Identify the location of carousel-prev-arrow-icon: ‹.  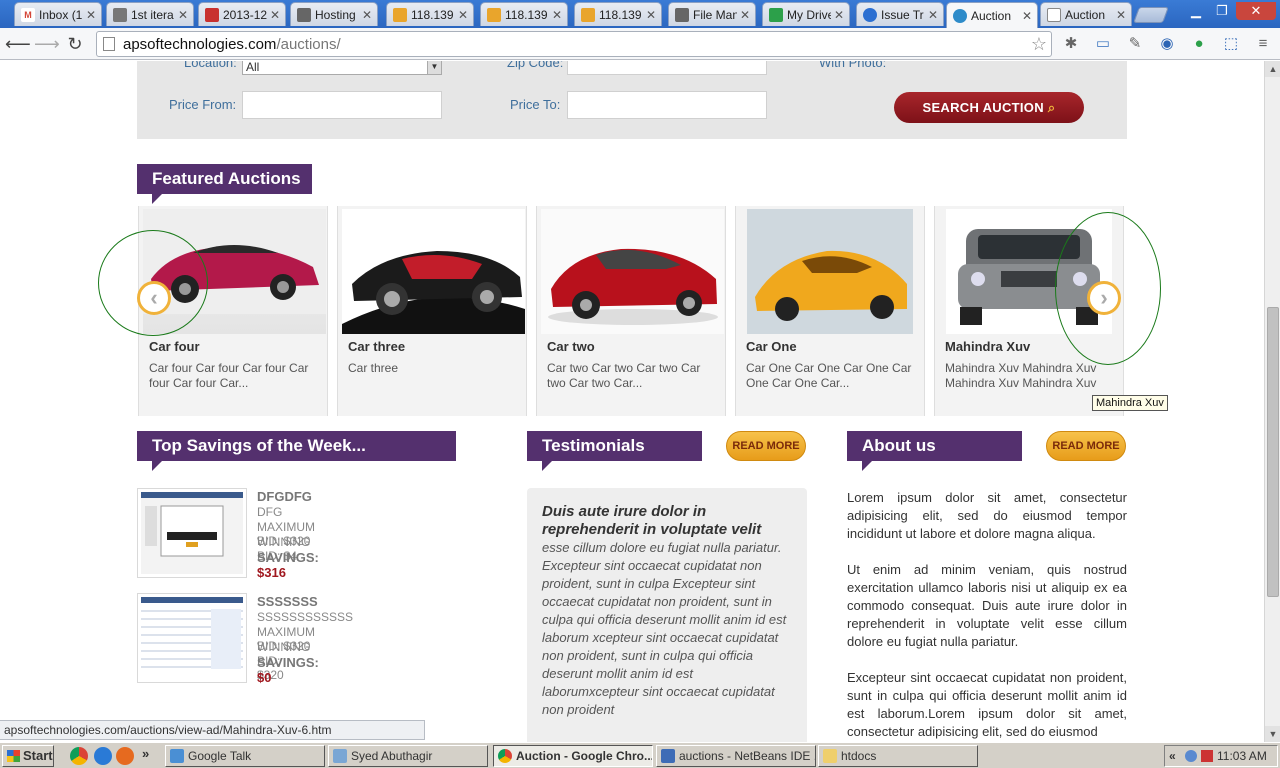
(154, 298).